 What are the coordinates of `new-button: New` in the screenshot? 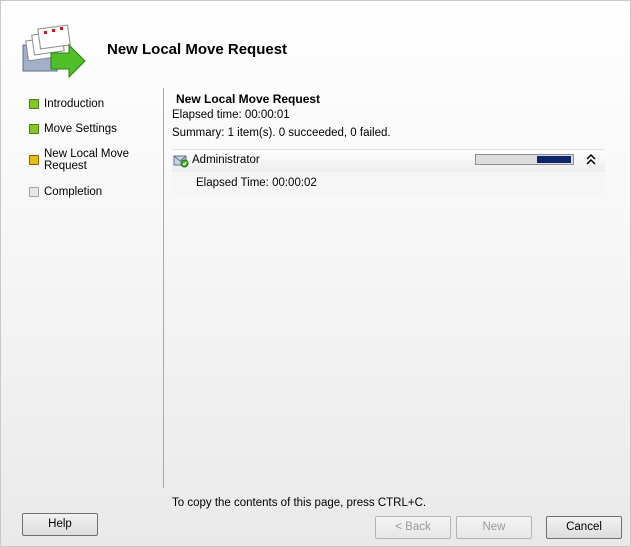 It's located at (494, 527).